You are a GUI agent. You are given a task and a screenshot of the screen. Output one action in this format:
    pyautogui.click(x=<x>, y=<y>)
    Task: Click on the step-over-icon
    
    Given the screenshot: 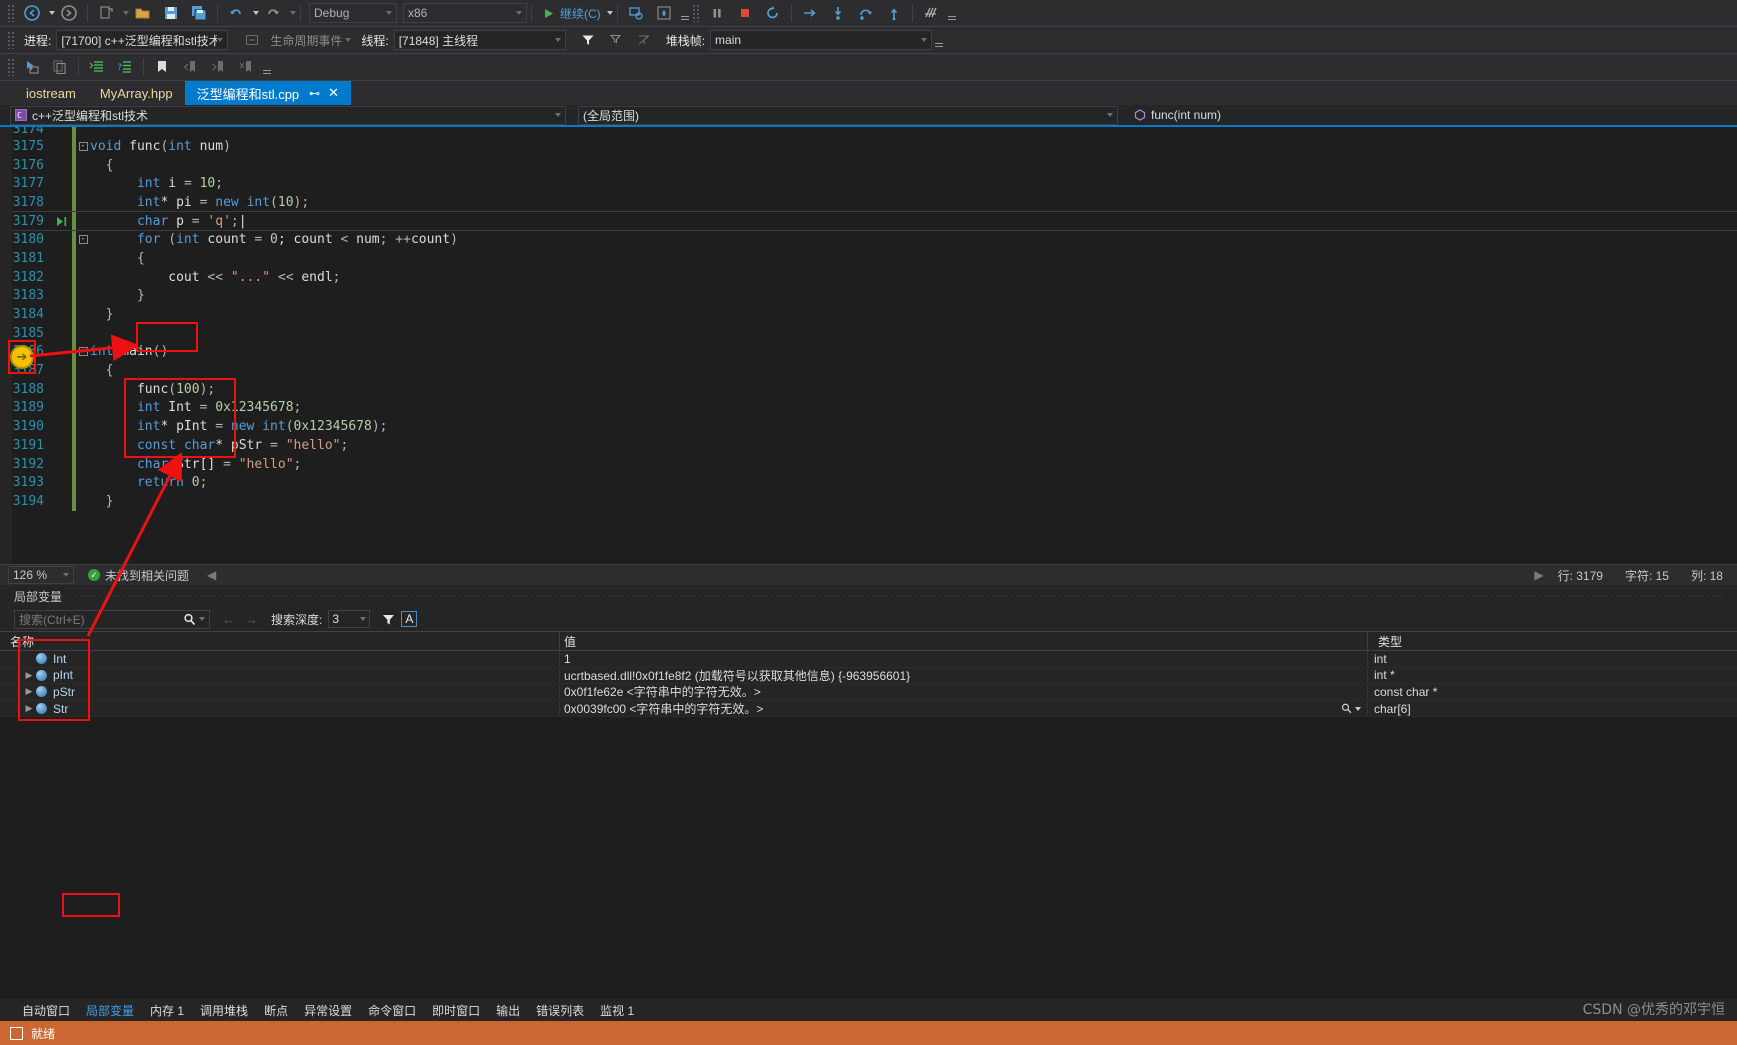 What is the action you would take?
    pyautogui.click(x=866, y=13)
    